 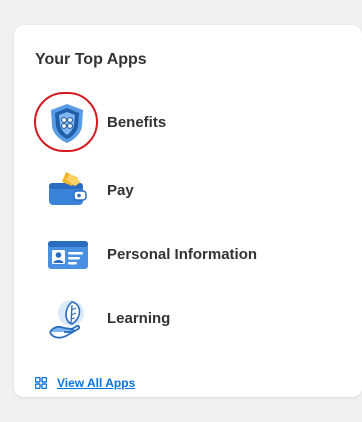 I want to click on app-label-benefits: Benefits, so click(x=137, y=122).